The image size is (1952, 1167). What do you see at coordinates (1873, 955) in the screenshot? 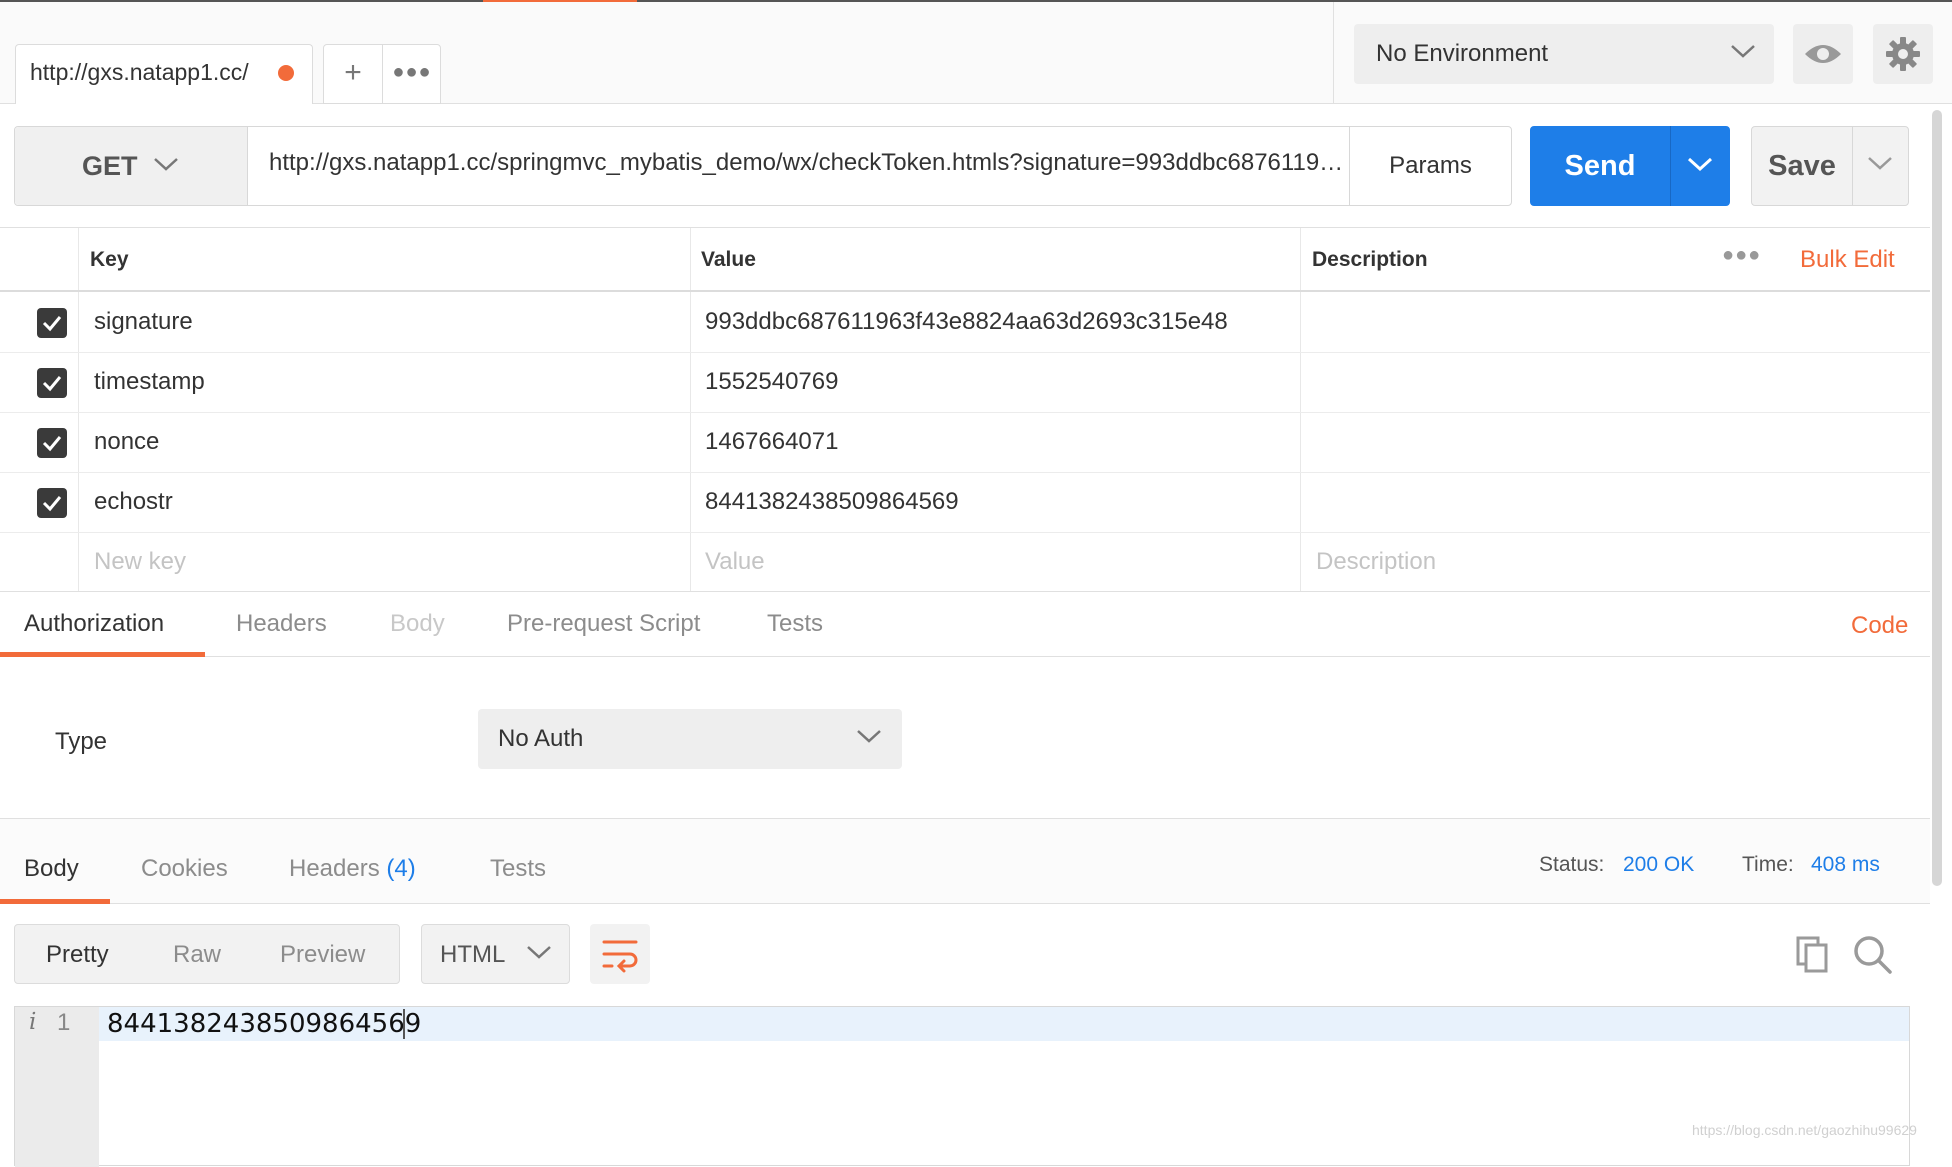
I see `search-icon` at bounding box center [1873, 955].